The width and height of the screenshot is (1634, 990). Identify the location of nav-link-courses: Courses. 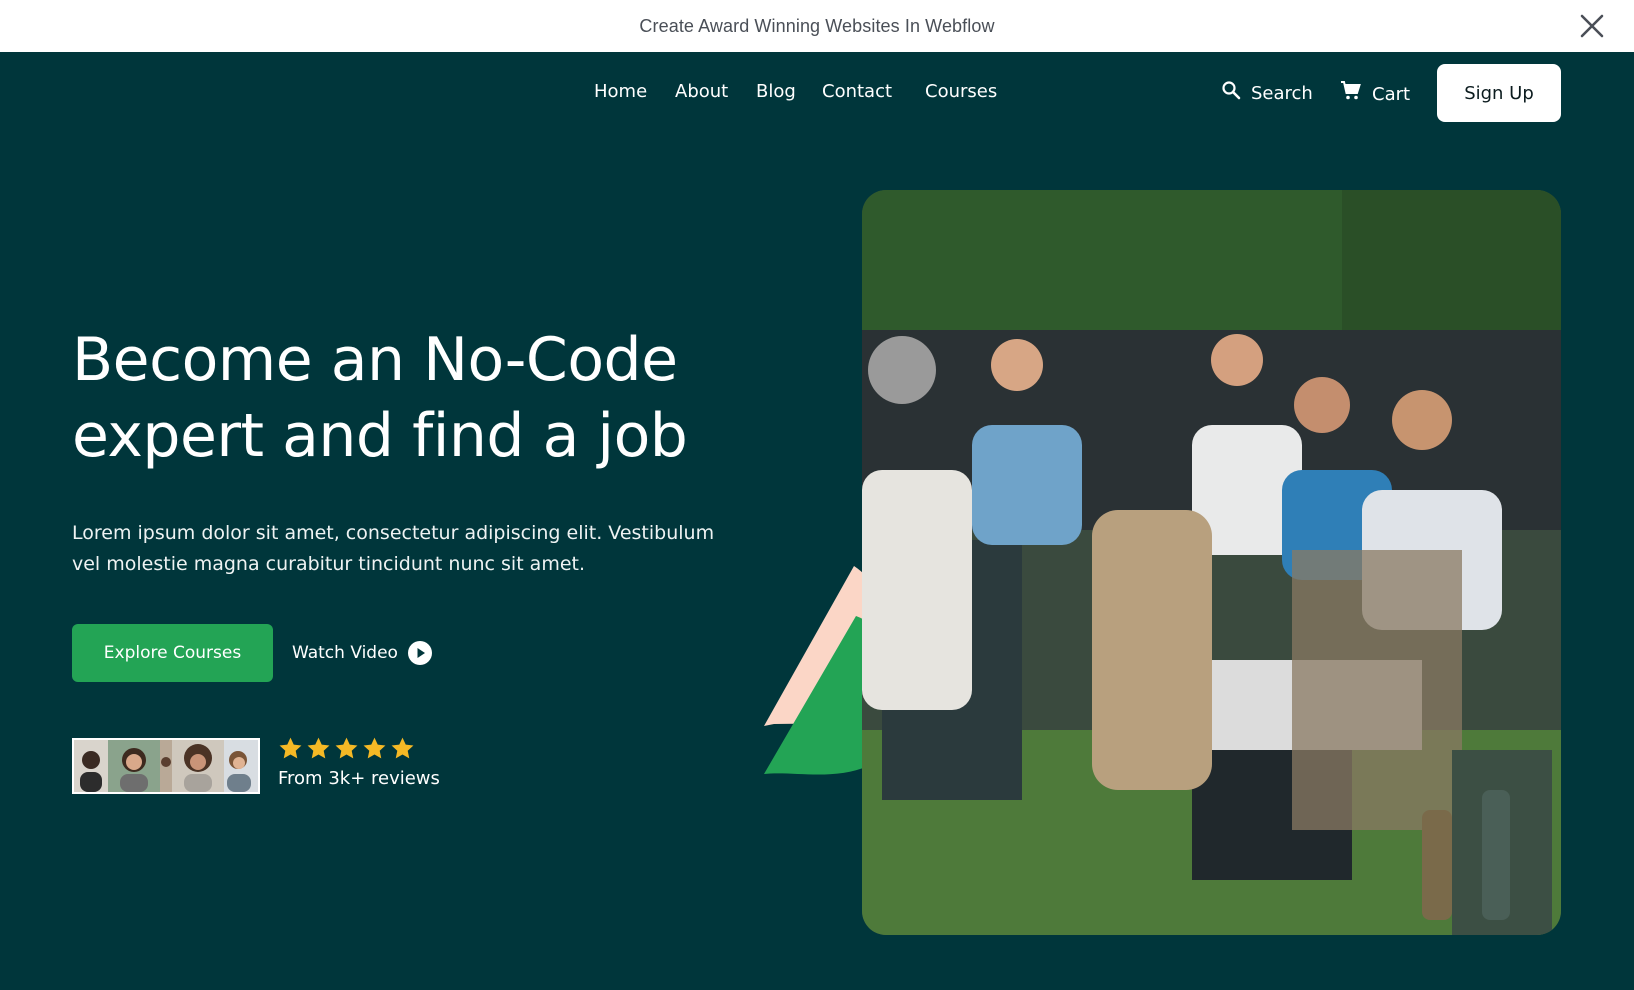
(961, 92).